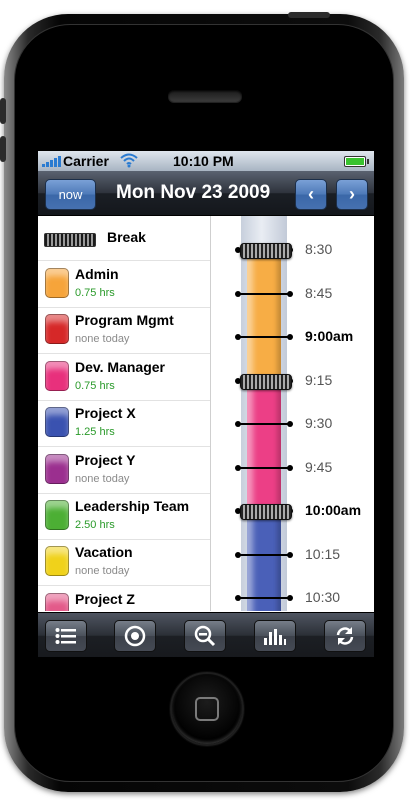 The height and width of the screenshot is (800, 410). Describe the element at coordinates (319, 466) in the screenshot. I see `time-label: 9:45` at that location.